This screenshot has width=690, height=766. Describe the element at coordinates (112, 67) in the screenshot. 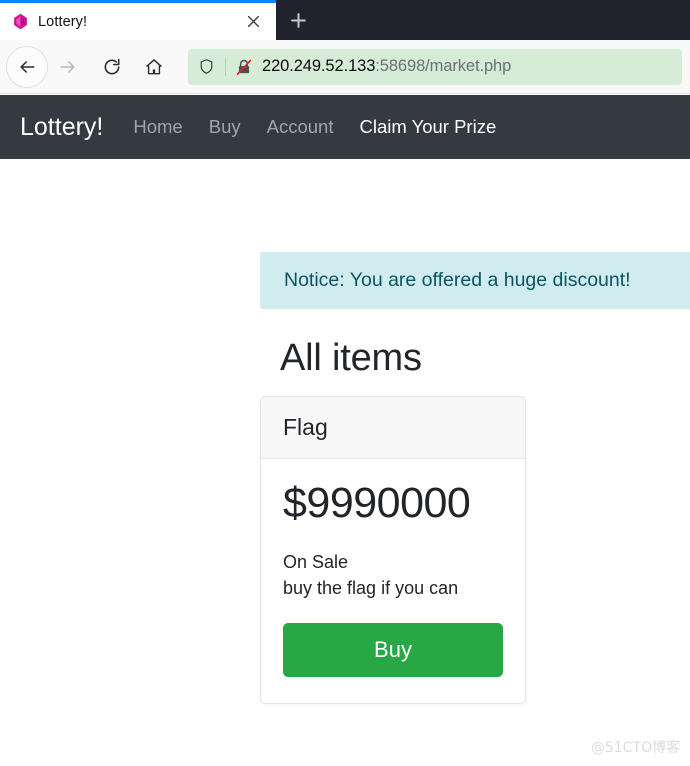

I see `reload-icon` at that location.